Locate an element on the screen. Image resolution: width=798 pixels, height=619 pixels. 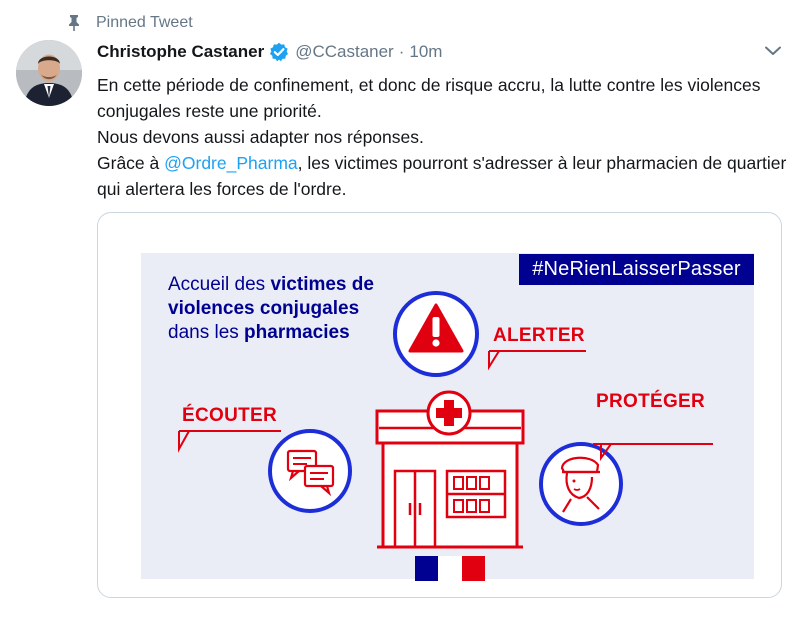
verified-badge-icon is located at coordinates (279, 52).